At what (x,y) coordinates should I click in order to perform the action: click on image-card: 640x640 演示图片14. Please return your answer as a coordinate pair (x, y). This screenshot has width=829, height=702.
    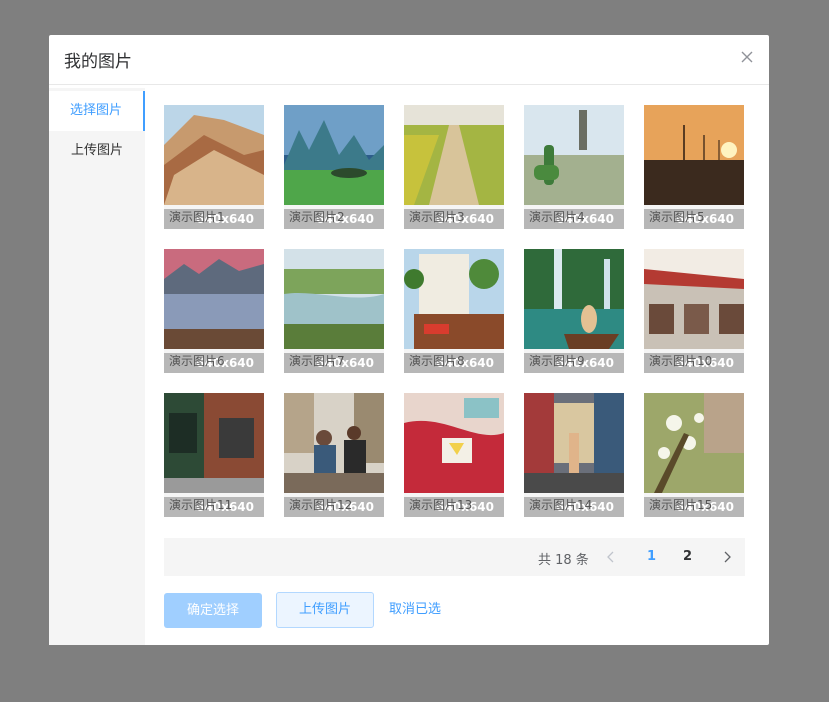
    Looking at the image, I should click on (574, 455).